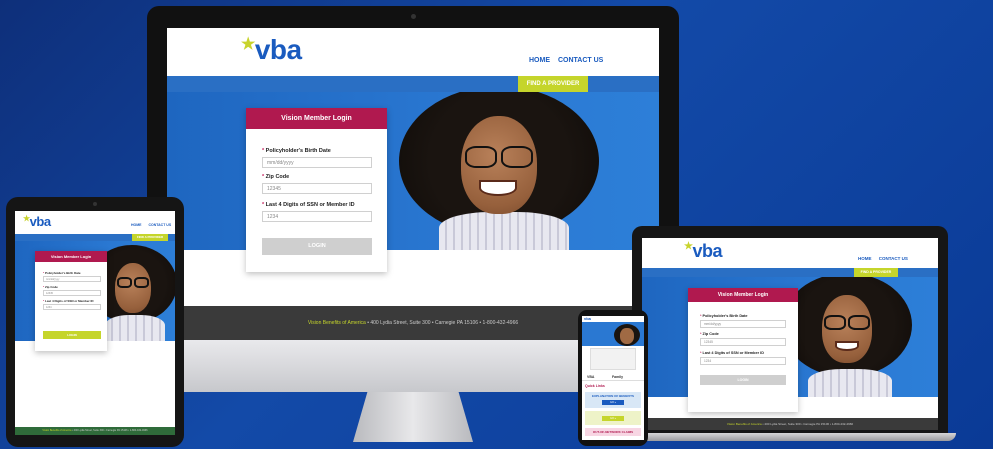 The width and height of the screenshot is (993, 449). Describe the element at coordinates (150, 237) in the screenshot. I see `tablet-find-provider-button: FIND A PROVIDER` at that location.